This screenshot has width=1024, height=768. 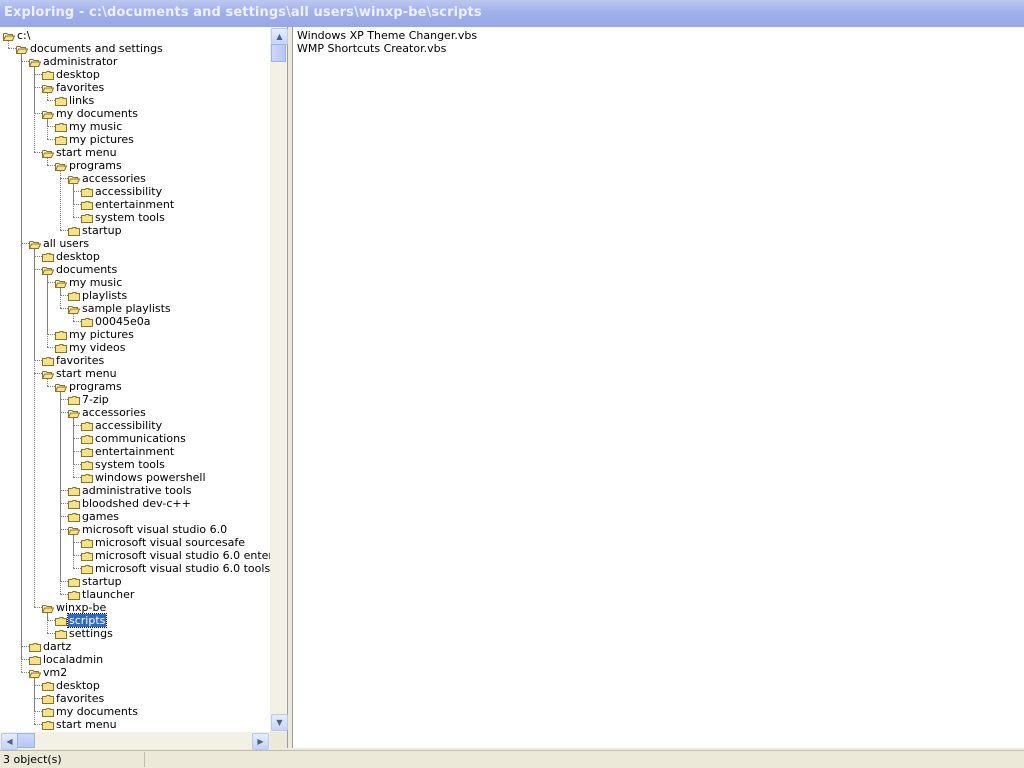 I want to click on tree-item-label: 00045e0a, so click(x=123, y=321).